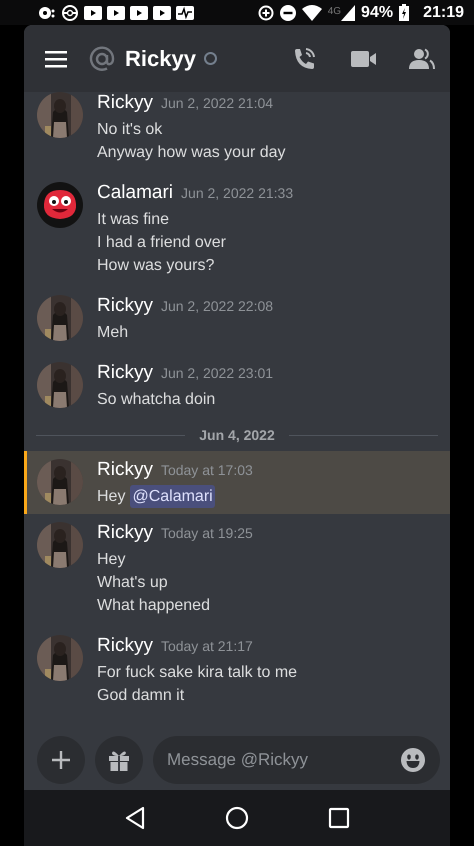 The width and height of the screenshot is (474, 846). Describe the element at coordinates (153, 606) in the screenshot. I see `message-text: What happened` at that location.